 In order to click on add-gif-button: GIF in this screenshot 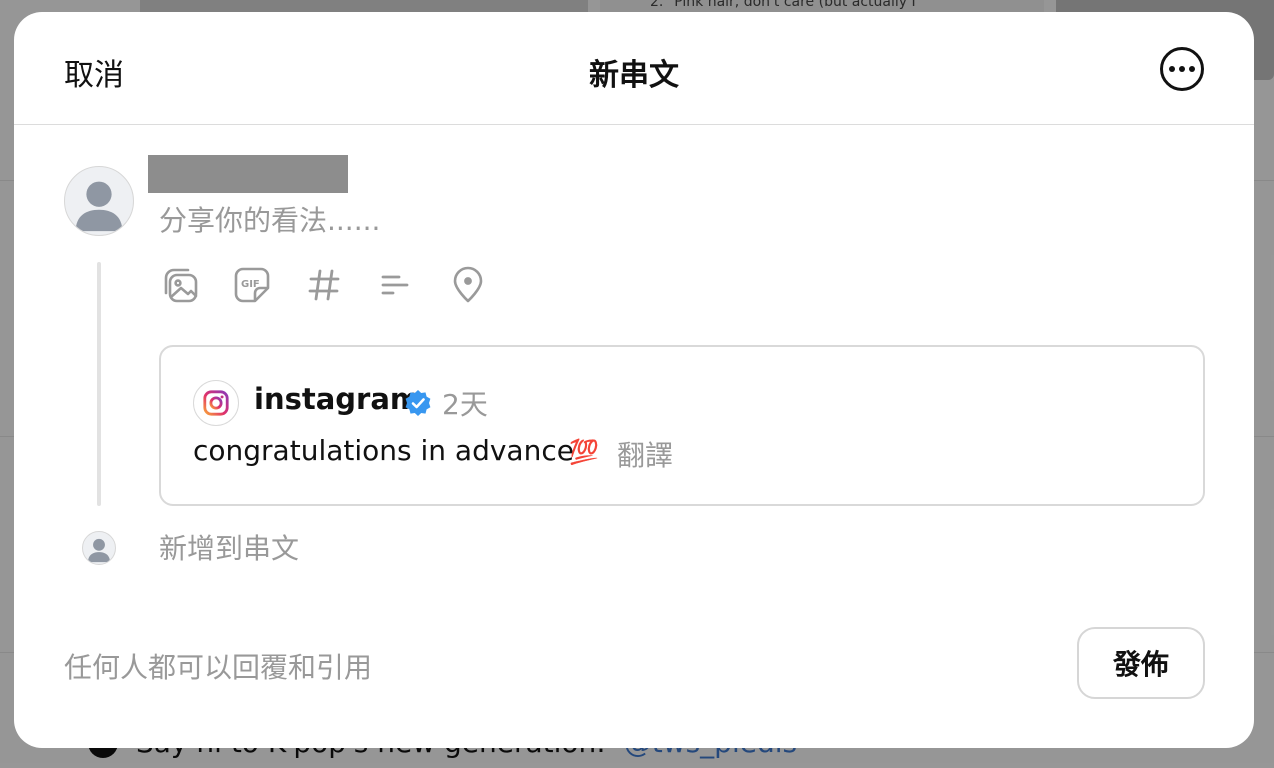, I will do `click(252, 285)`.